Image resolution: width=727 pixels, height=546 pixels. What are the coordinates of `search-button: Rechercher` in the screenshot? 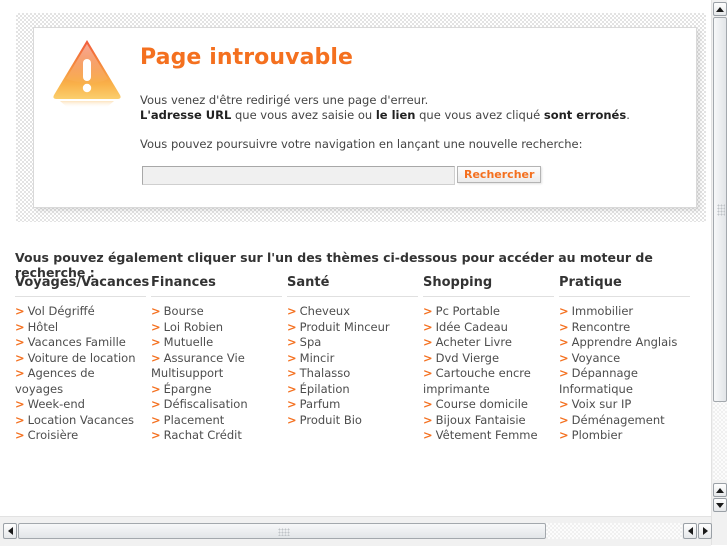 It's located at (499, 174).